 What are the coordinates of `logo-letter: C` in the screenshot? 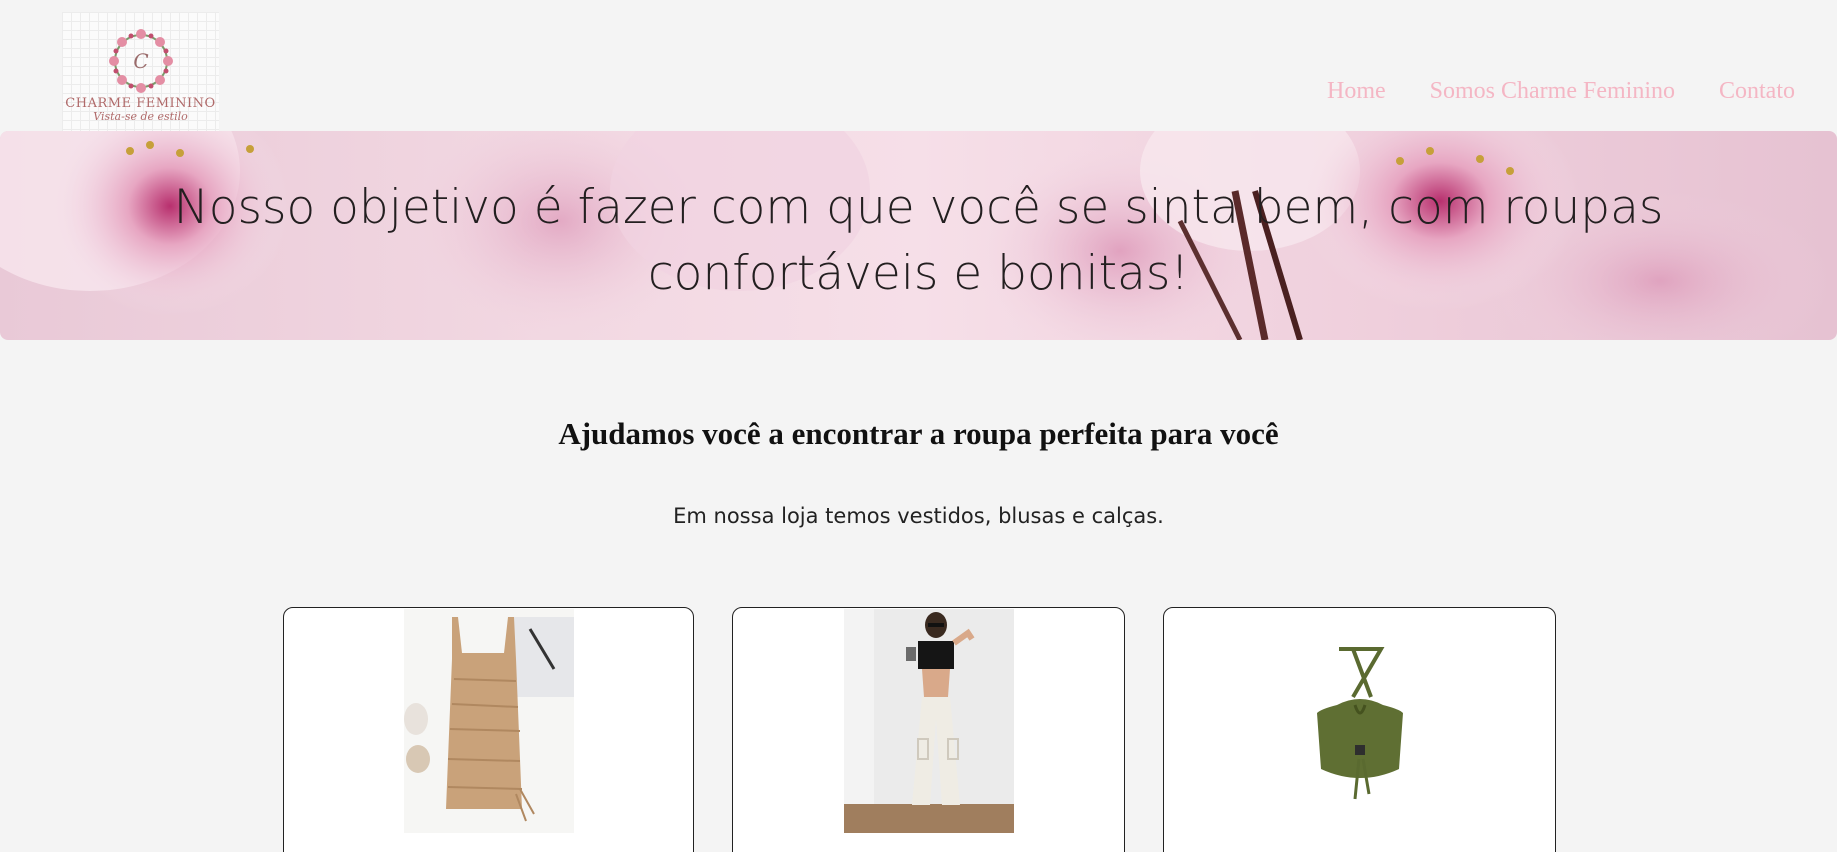 It's located at (140, 61).